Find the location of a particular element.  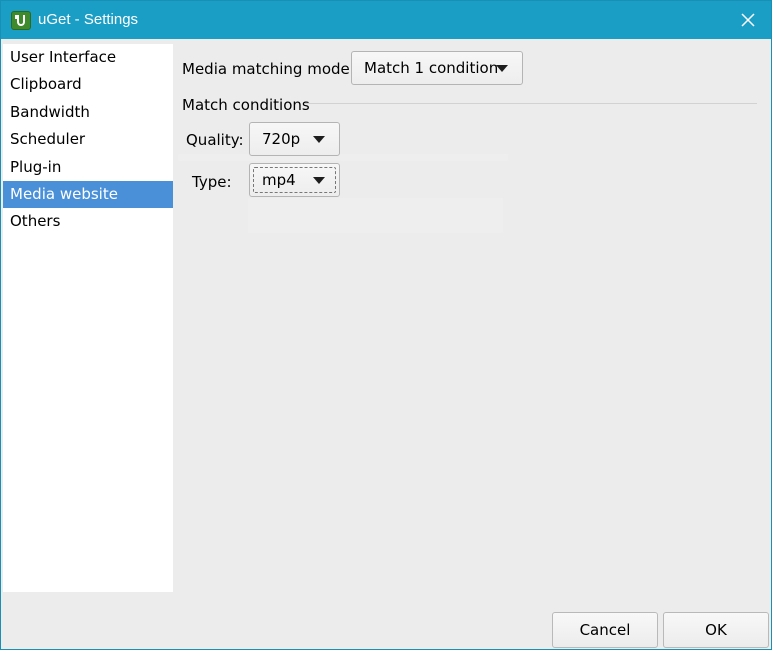

conditions-background is located at coordinates (343, 157).